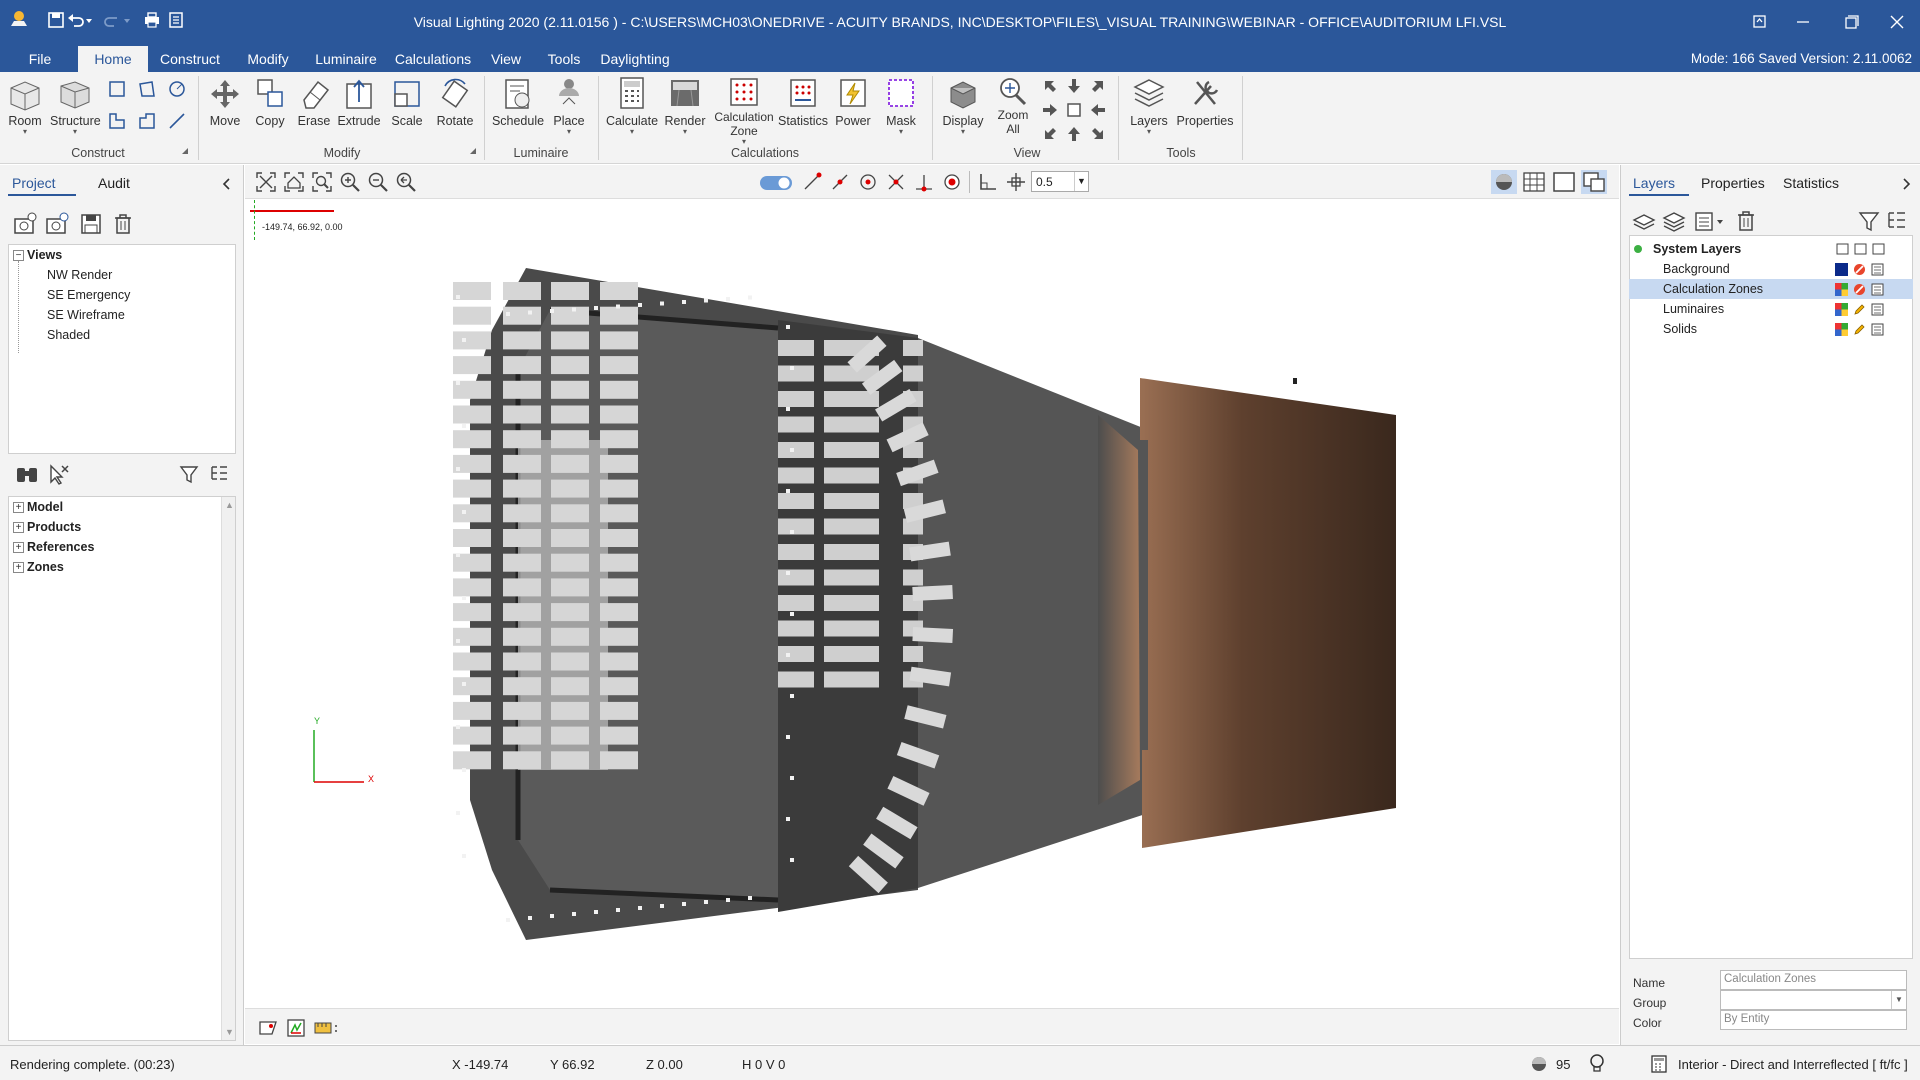 The image size is (1920, 1080). I want to click on layer-row-system: System Layers, so click(1771, 249).